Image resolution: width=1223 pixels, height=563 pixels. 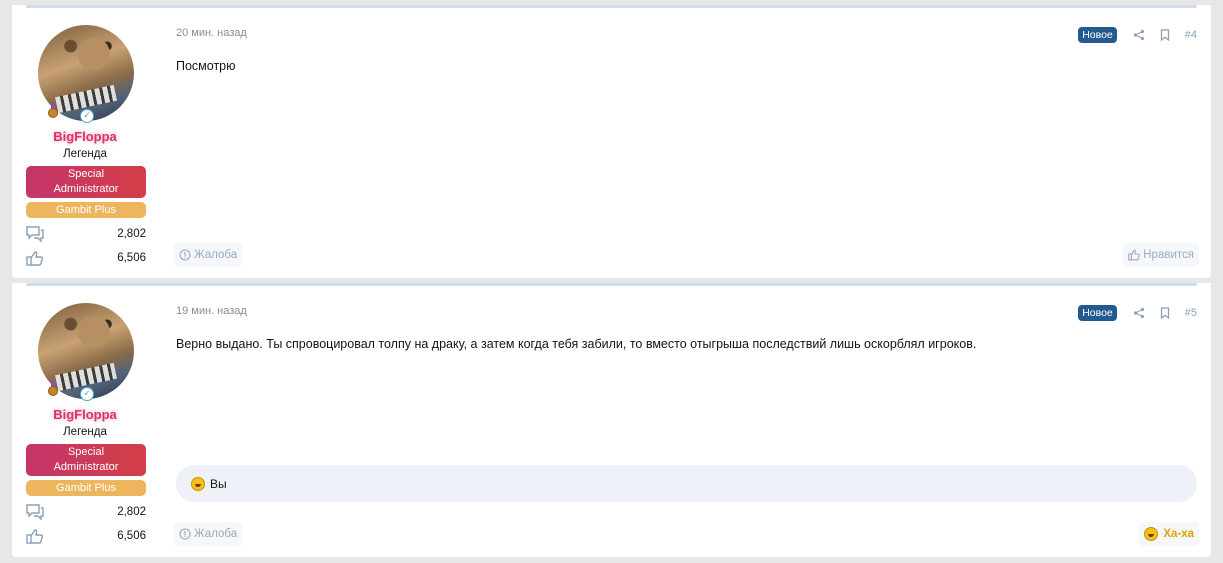 I want to click on reaction-button: Ха-ха, so click(x=1169, y=534).